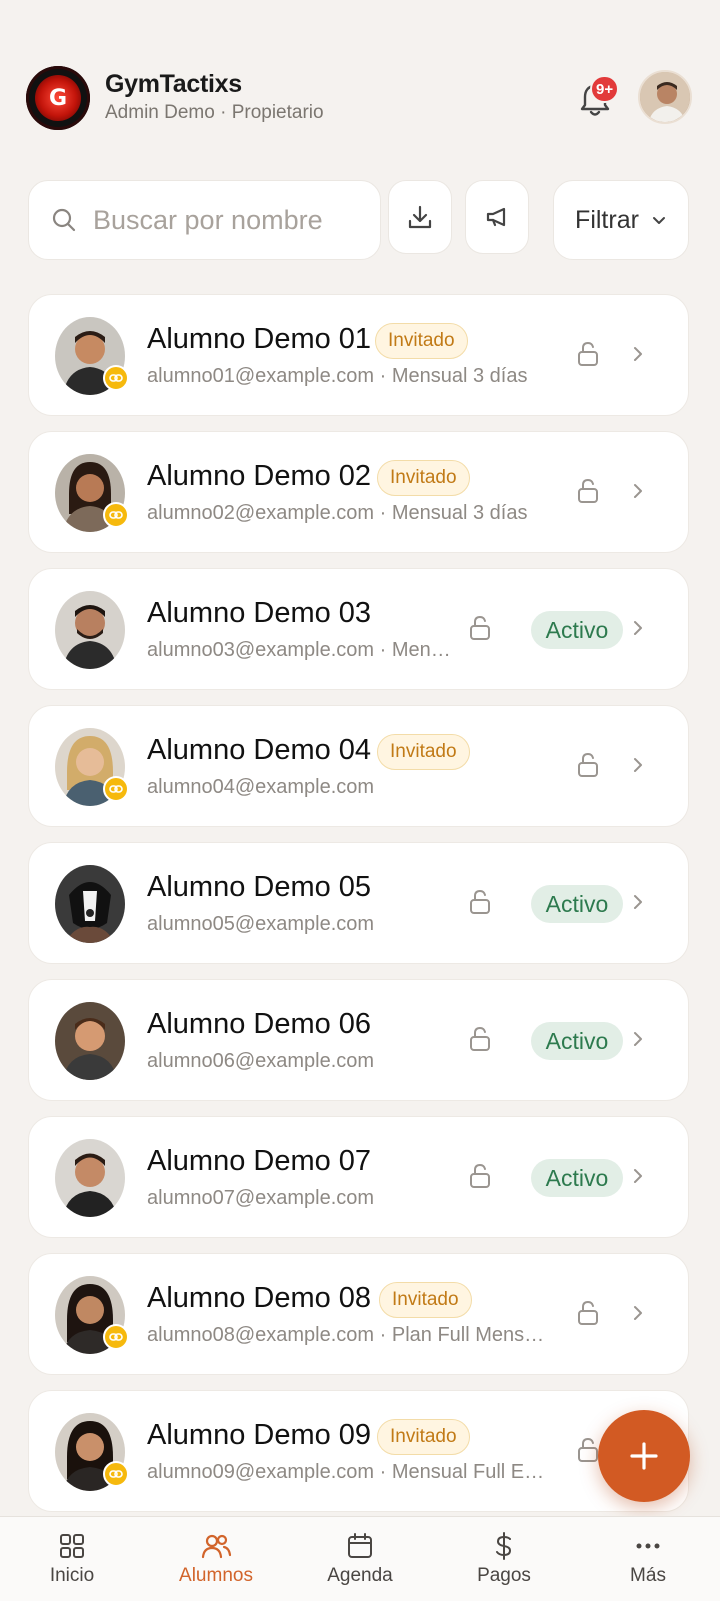 The height and width of the screenshot is (1601, 720). Describe the element at coordinates (337, 513) in the screenshot. I see `student-subtitle: alumno02@example.com · Mensual 3 días` at that location.